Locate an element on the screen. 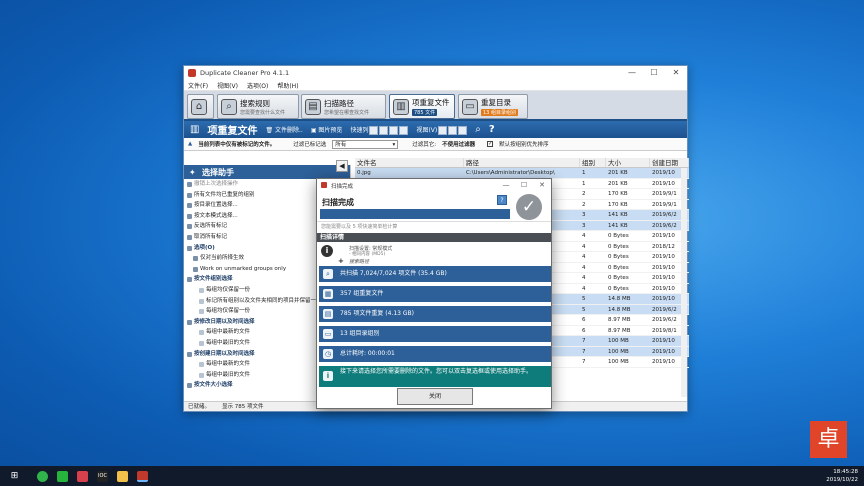  cell-size: 141 KB is located at coordinates (618, 215).